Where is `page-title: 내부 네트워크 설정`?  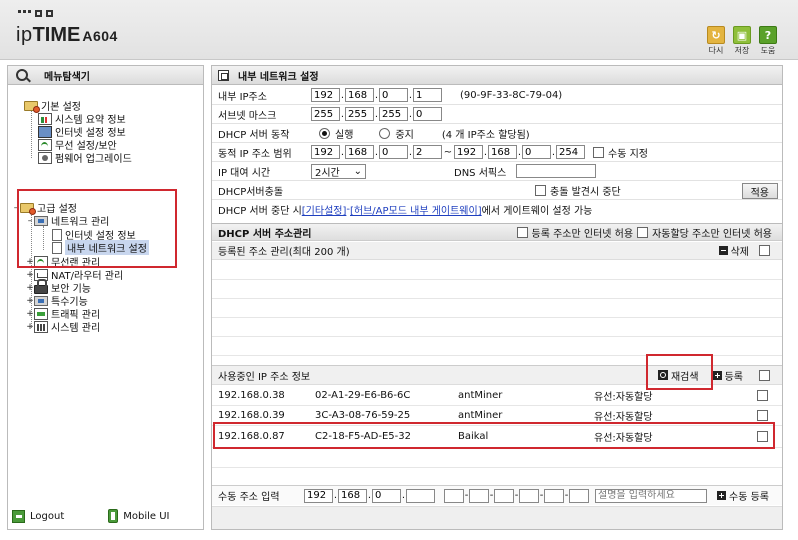 page-title: 내부 네트워크 설정 is located at coordinates (278, 77).